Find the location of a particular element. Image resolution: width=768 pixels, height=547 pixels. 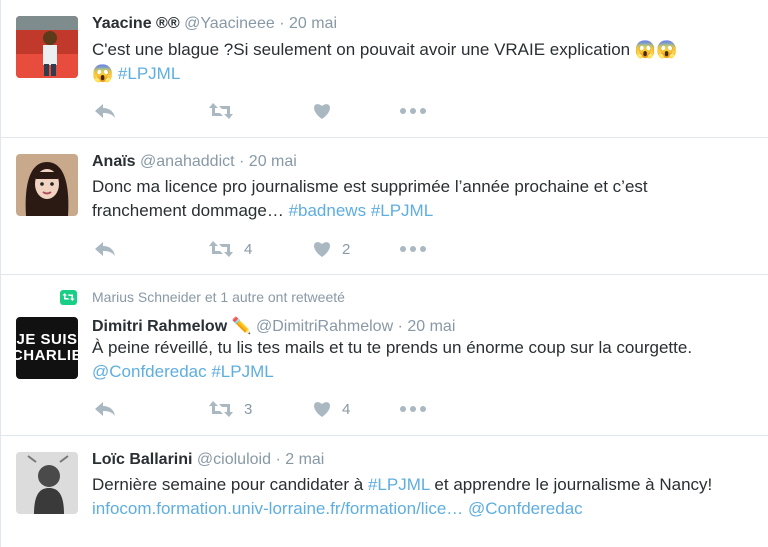

avatar-text-line1: JE SUIS is located at coordinates (47, 339).